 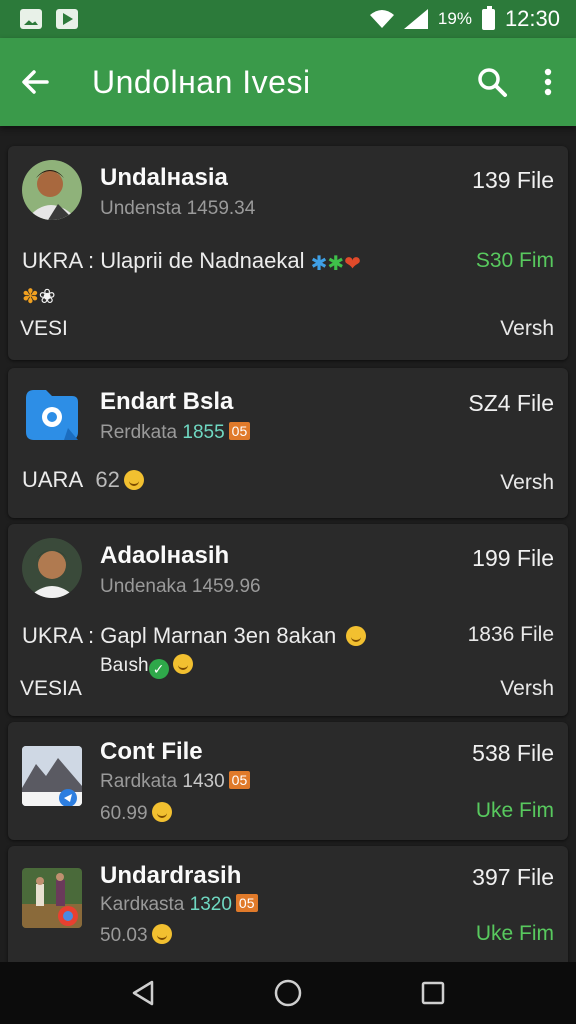 I want to click on nav-back-button, so click(x=143, y=993).